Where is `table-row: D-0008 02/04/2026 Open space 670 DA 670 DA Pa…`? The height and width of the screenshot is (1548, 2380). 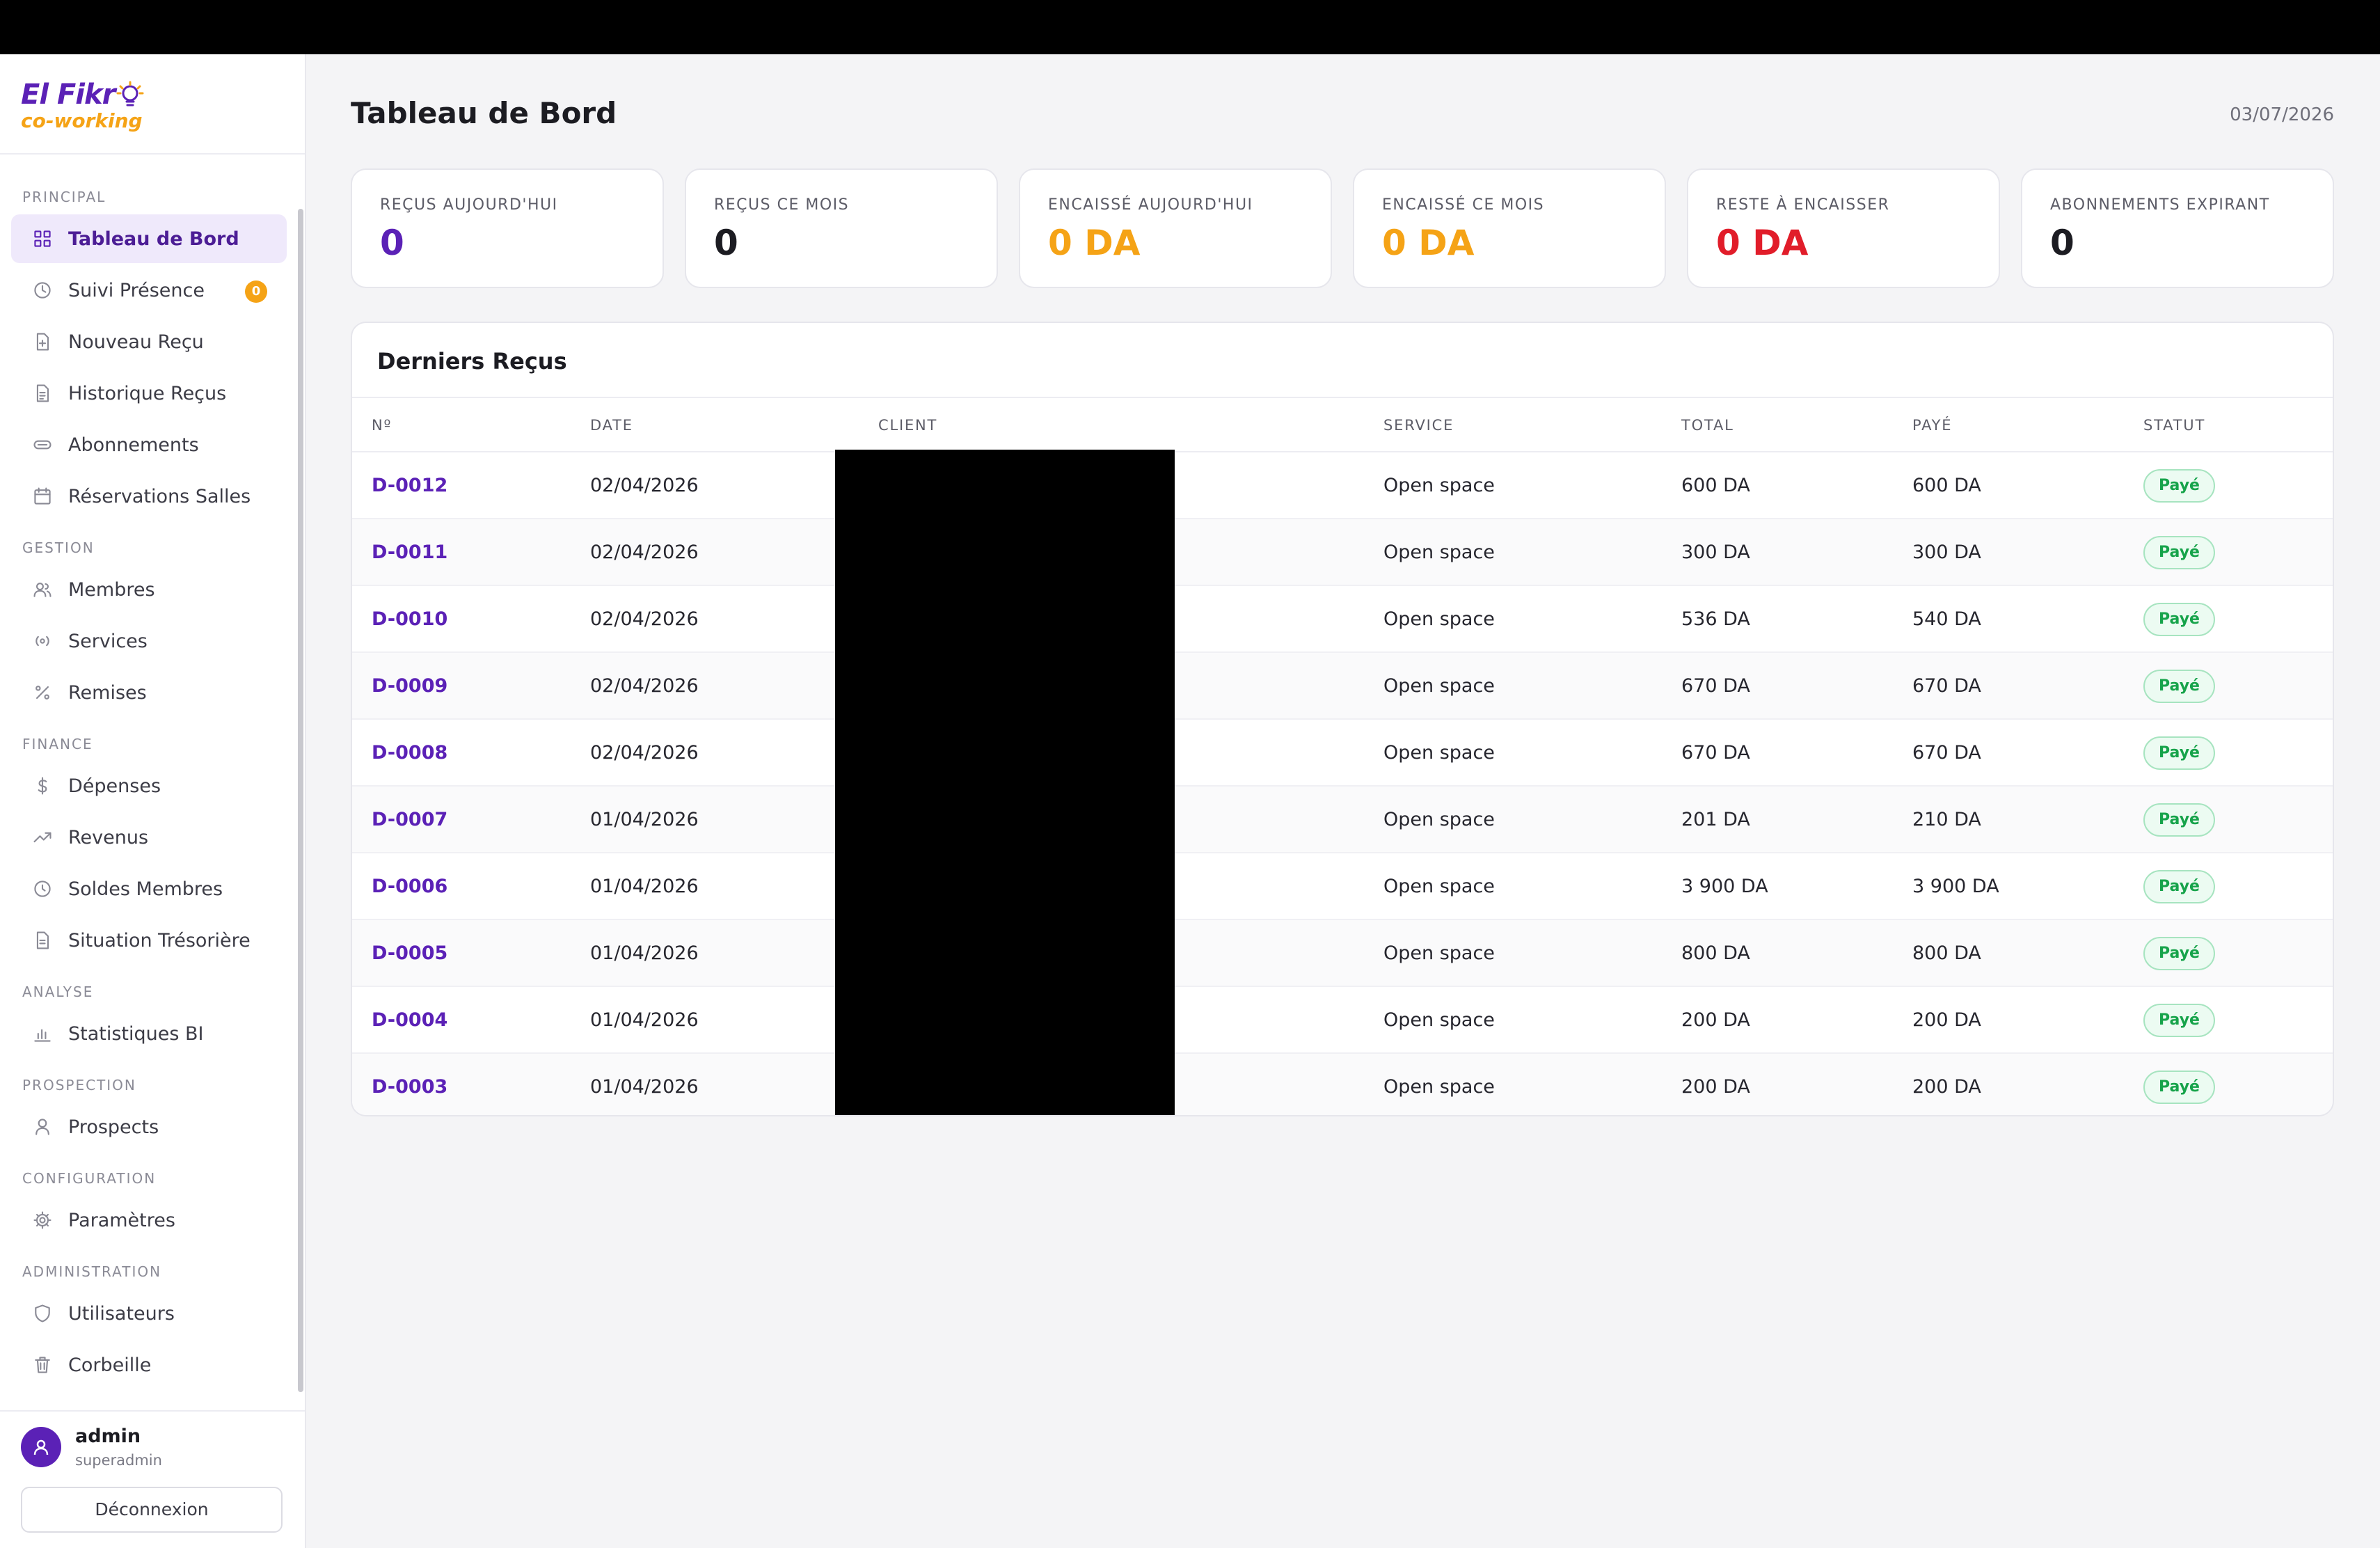
table-row: D-0008 02/04/2026 Open space 670 DA 670 DA Pa… is located at coordinates (1342, 753).